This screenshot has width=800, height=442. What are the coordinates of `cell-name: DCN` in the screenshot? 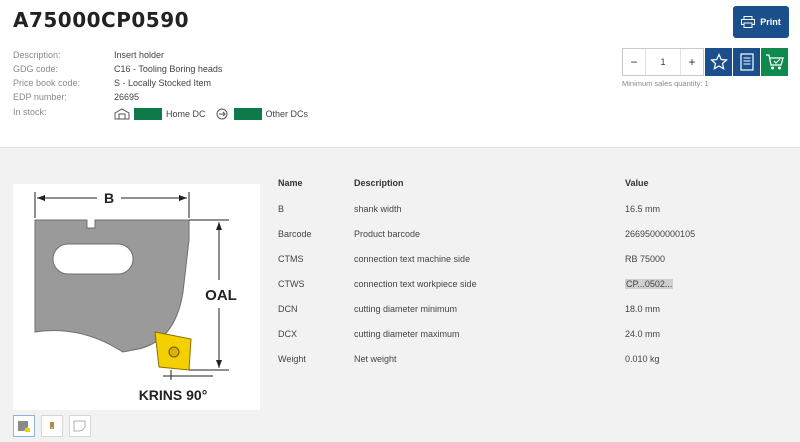 It's located at (288, 309).